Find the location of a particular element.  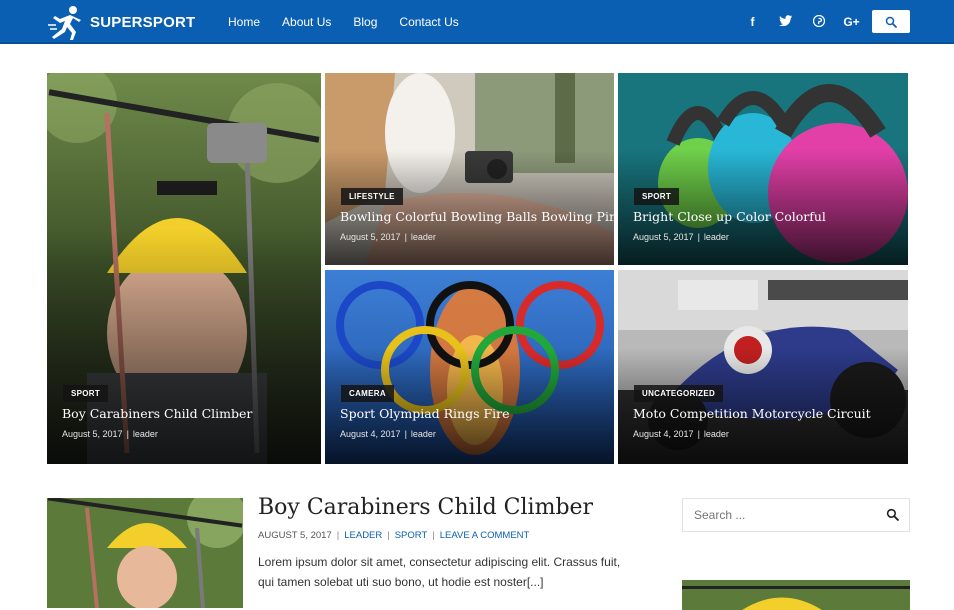

category-badge: CAMERA is located at coordinates (367, 393).